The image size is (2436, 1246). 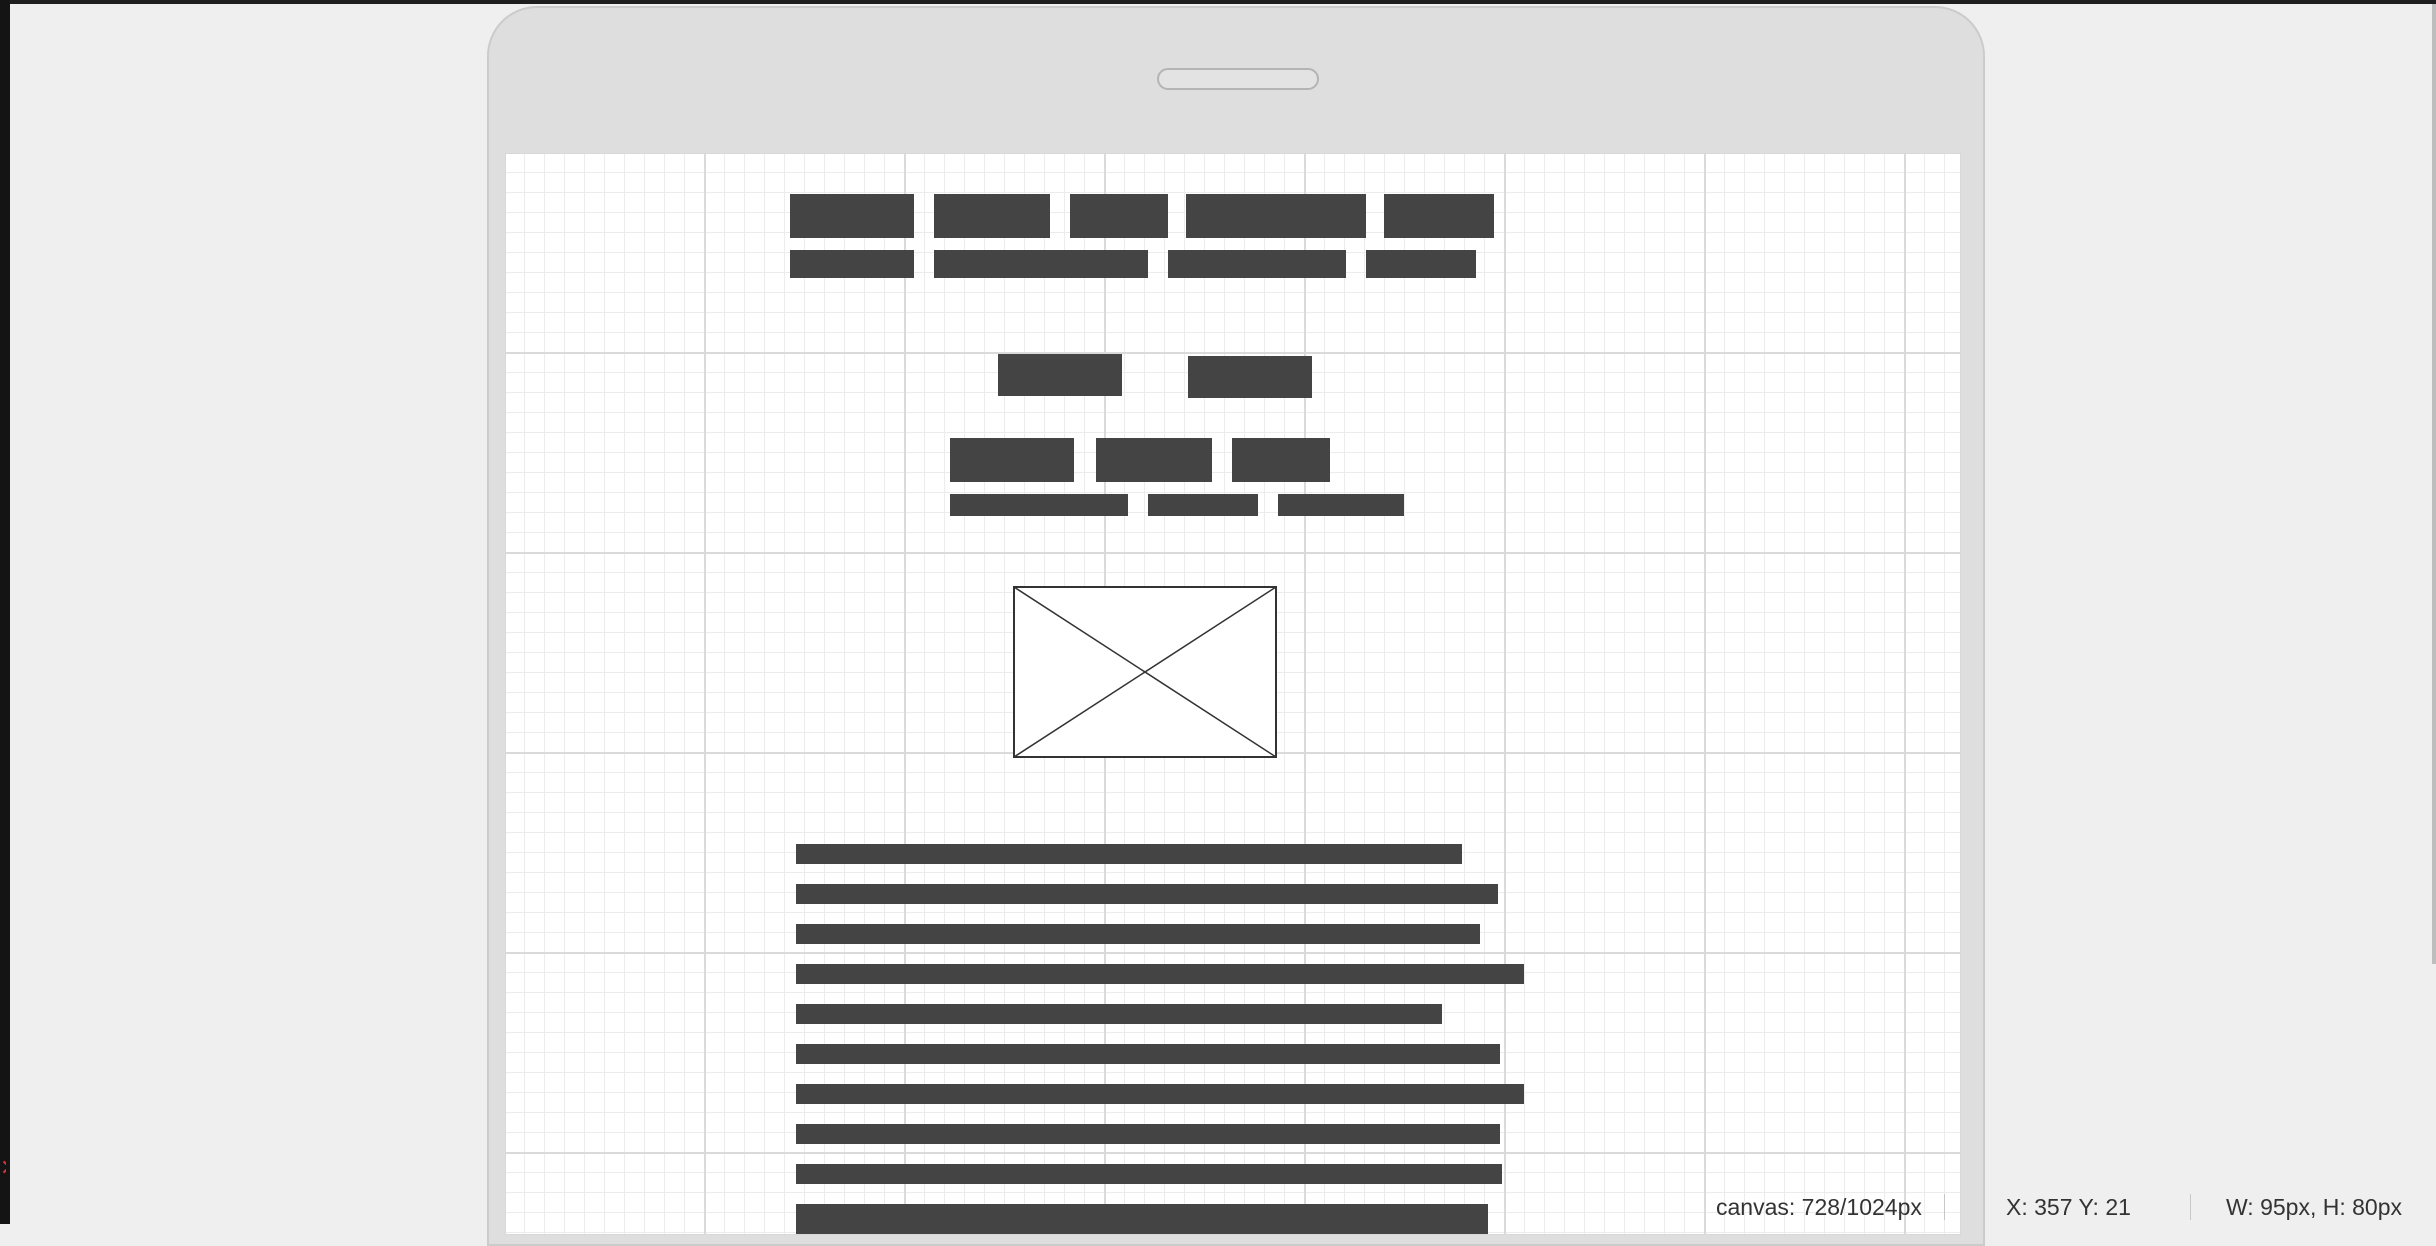 I want to click on speaker-slot, so click(x=1238, y=79).